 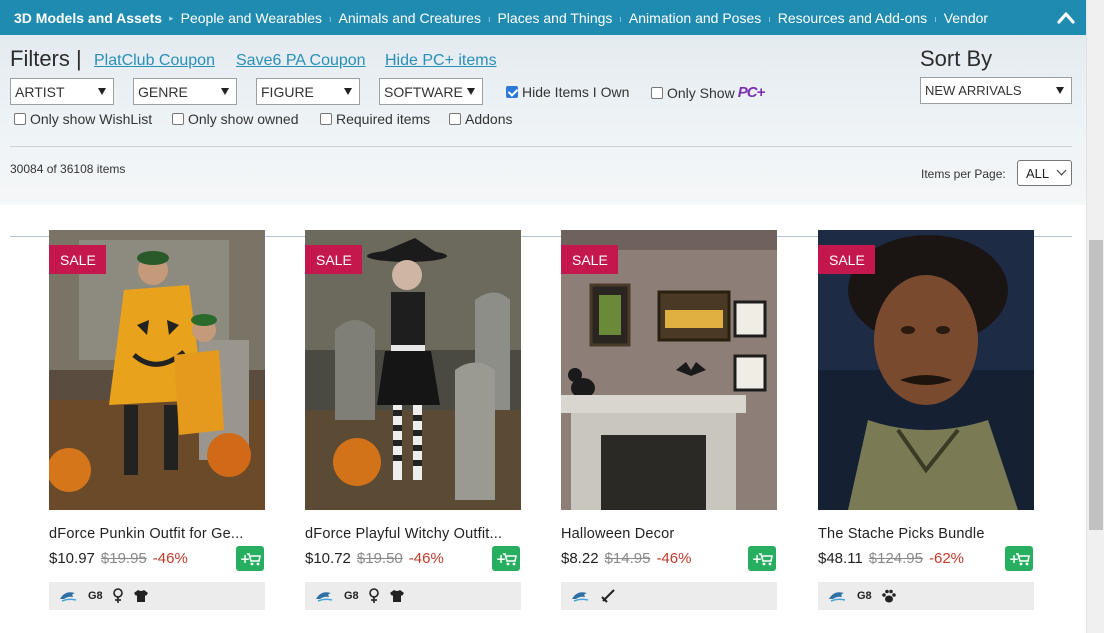 What do you see at coordinates (840, 558) in the screenshot?
I see `current-price: $48.11` at bounding box center [840, 558].